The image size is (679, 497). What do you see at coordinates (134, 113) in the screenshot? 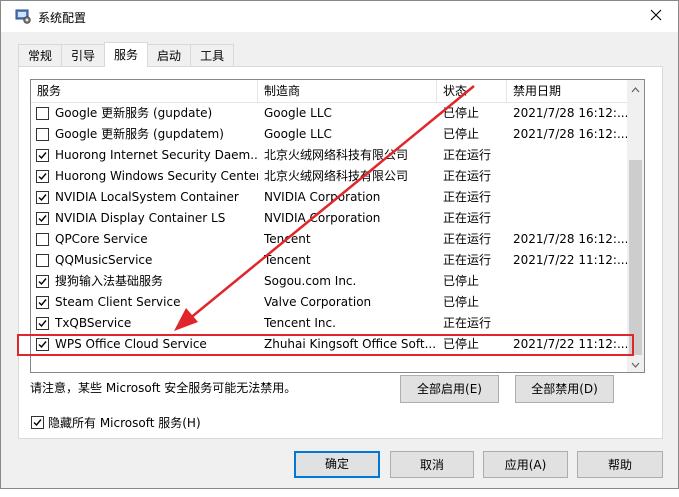
I see `service-name: Google 更新服务 (gupdate)` at bounding box center [134, 113].